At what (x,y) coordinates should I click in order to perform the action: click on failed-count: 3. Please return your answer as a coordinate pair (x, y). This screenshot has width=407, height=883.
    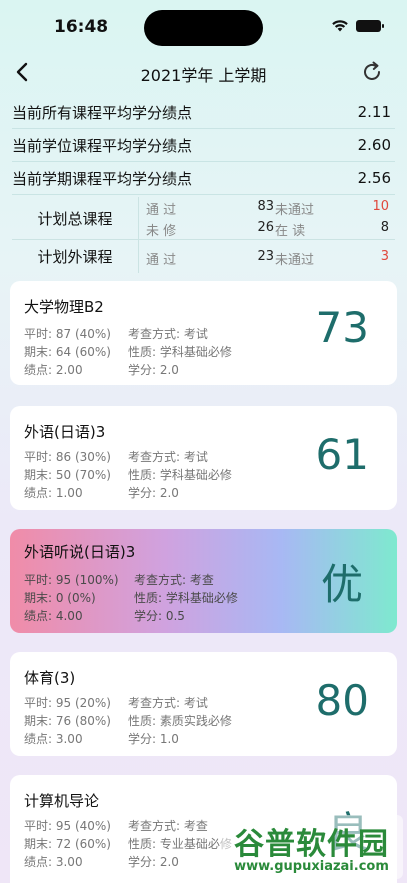
    Looking at the image, I should click on (384, 256).